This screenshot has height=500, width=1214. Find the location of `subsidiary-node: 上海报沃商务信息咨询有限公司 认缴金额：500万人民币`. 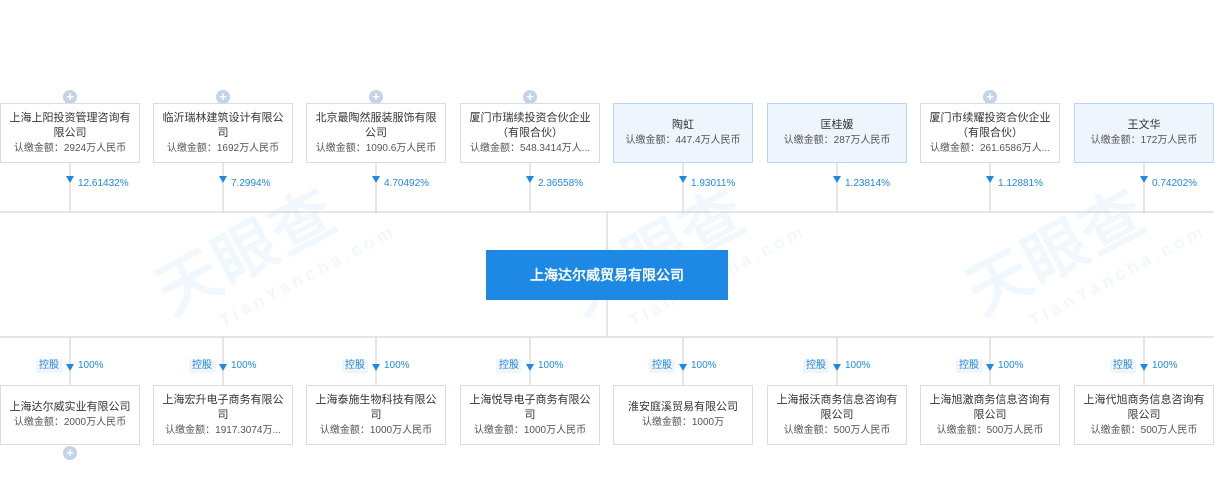

subsidiary-node: 上海报沃商务信息咨询有限公司 认缴金额：500万人民币 is located at coordinates (837, 415).